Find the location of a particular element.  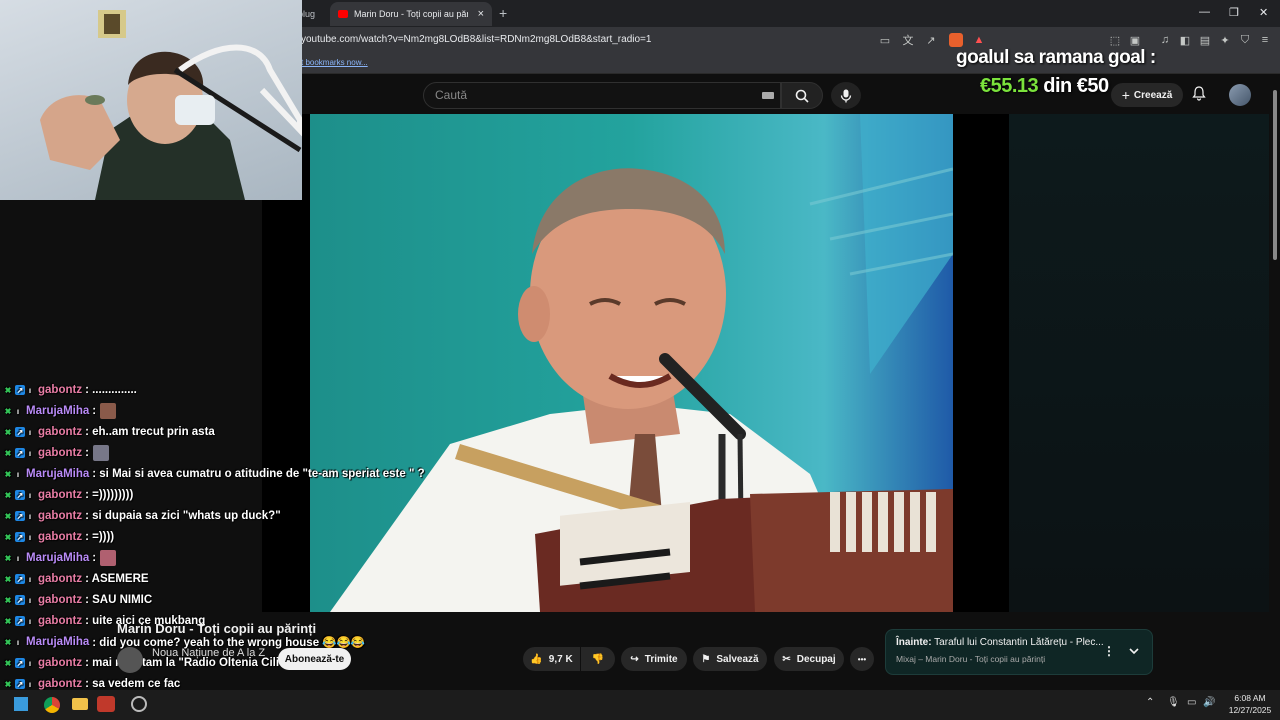

chat-message: ✖ ↗ ı gabontz: SAU NIMIC is located at coordinates (78, 600).